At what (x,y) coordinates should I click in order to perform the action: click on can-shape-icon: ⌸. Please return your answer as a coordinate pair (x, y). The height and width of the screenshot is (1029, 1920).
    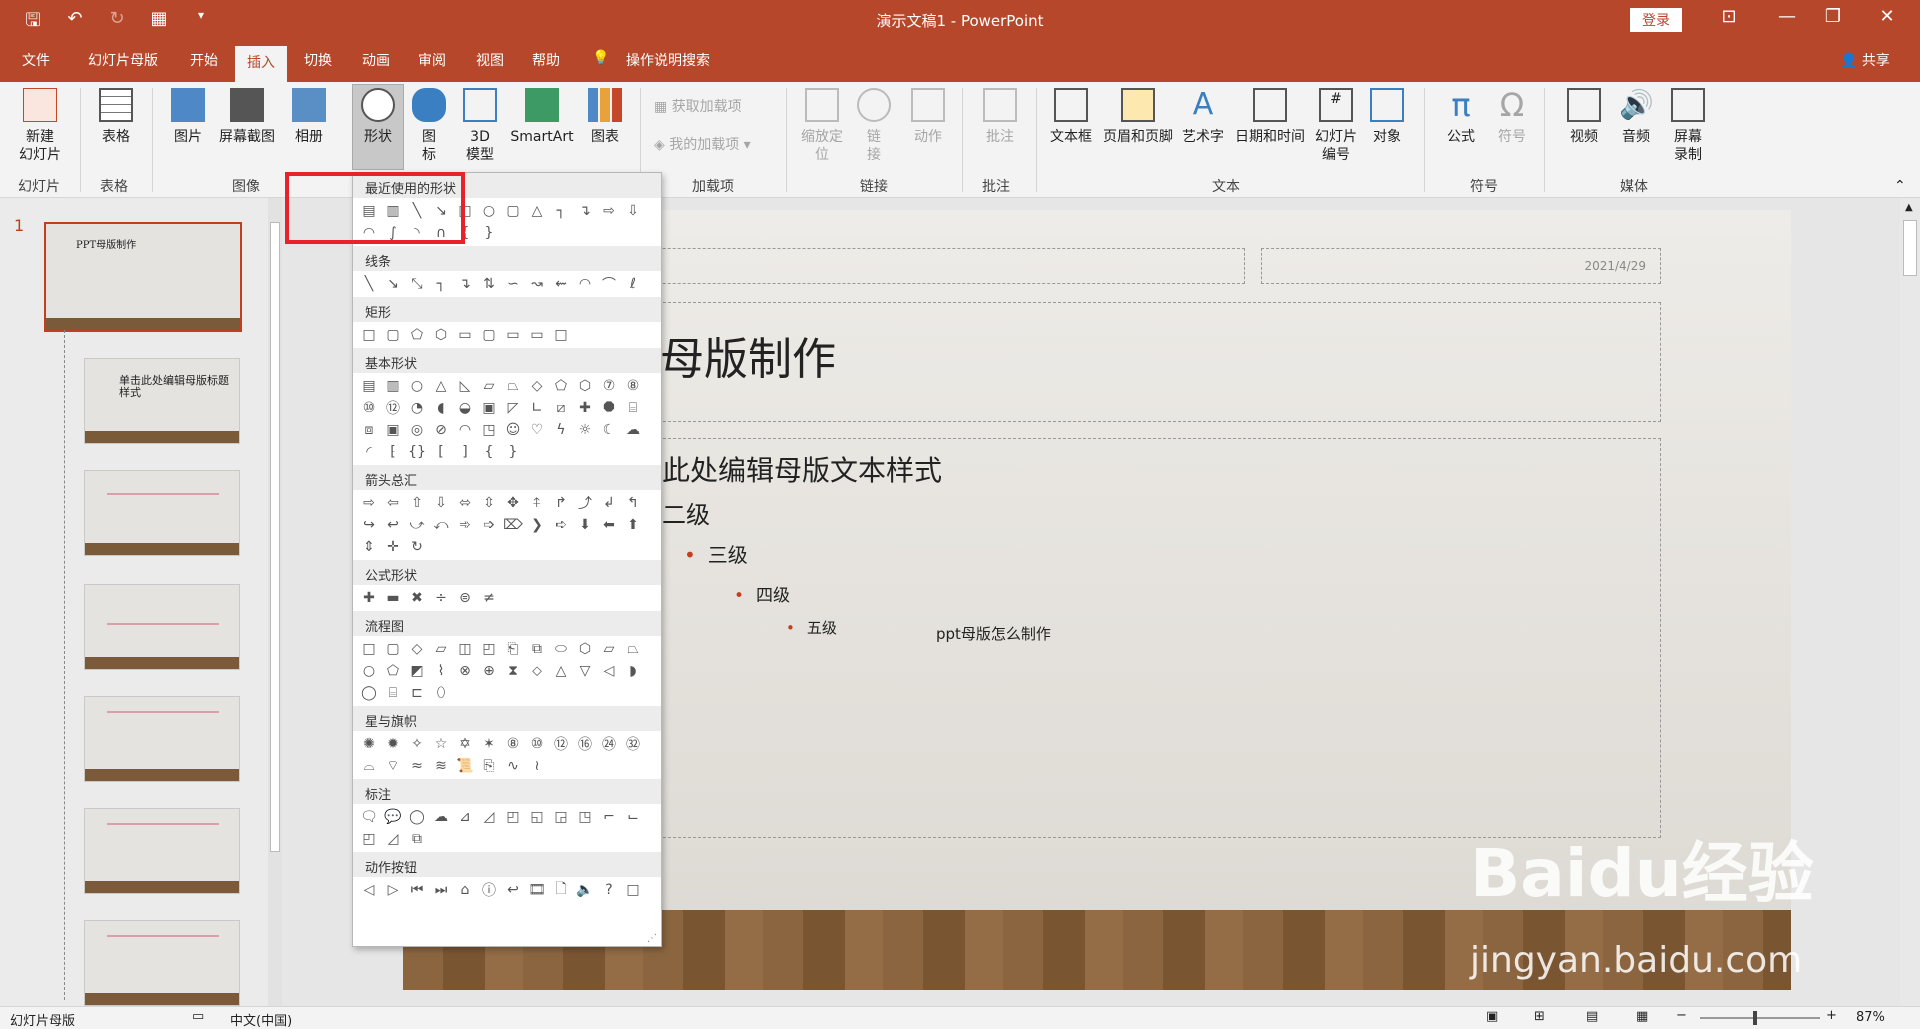
    Looking at the image, I should click on (633, 408).